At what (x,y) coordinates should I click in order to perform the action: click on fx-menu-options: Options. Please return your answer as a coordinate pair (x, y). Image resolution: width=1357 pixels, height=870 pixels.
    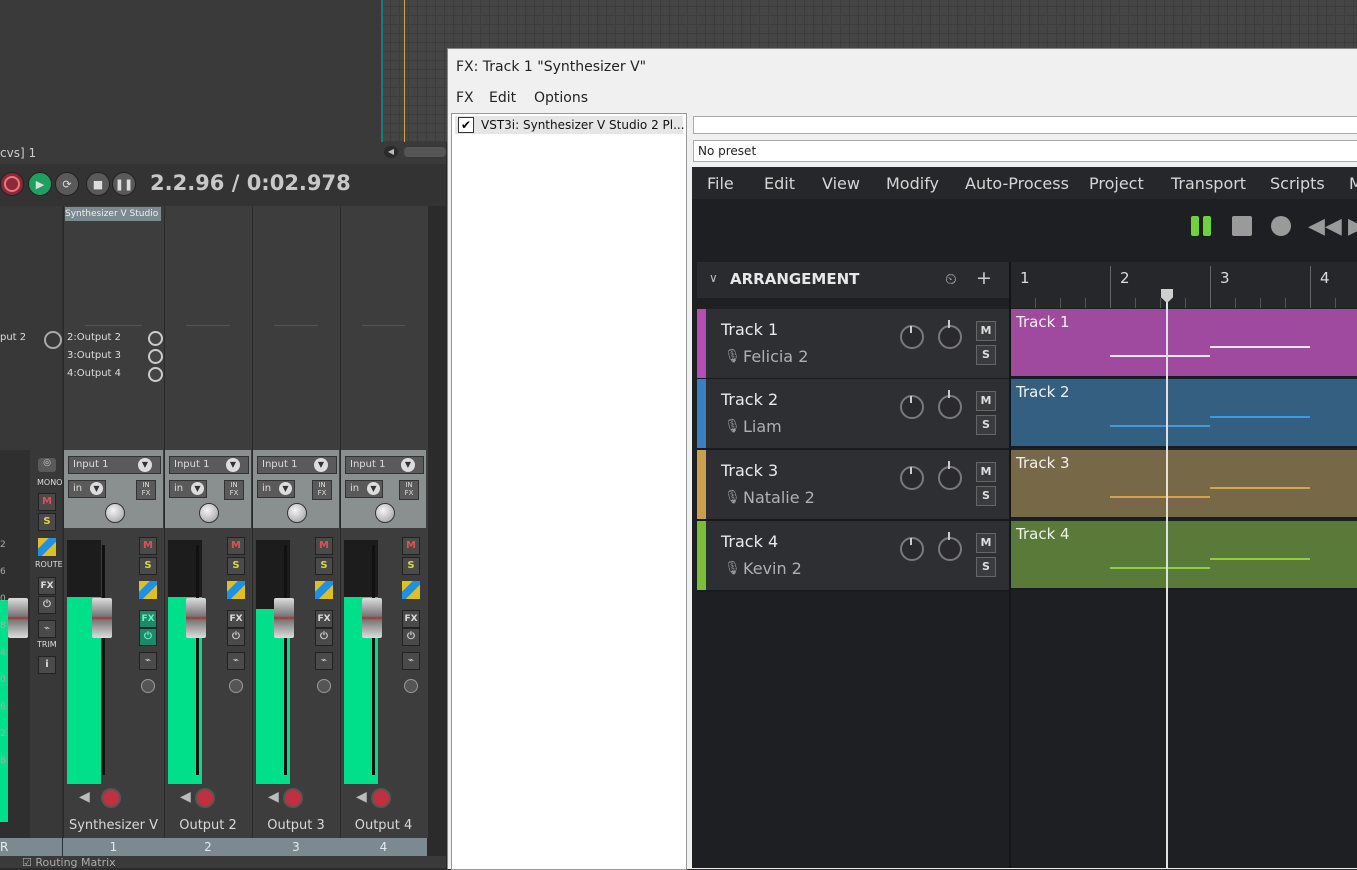
    Looking at the image, I should click on (561, 98).